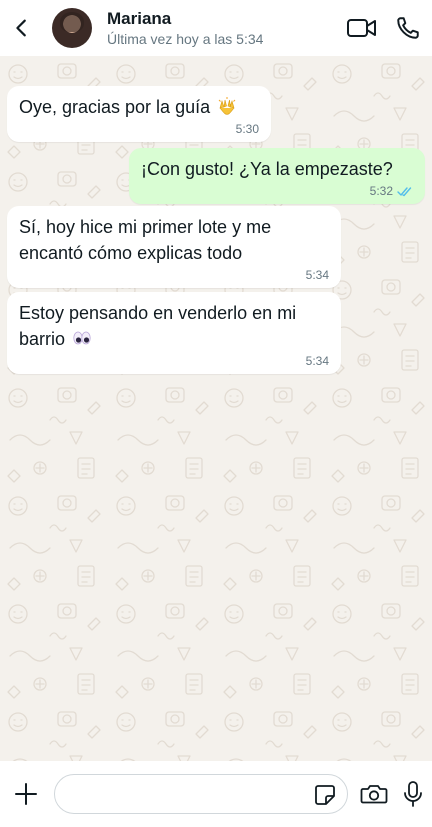 The width and height of the screenshot is (432, 827). Describe the element at coordinates (185, 38) in the screenshot. I see `contact-status: Última vez hoy a las 5:34` at that location.